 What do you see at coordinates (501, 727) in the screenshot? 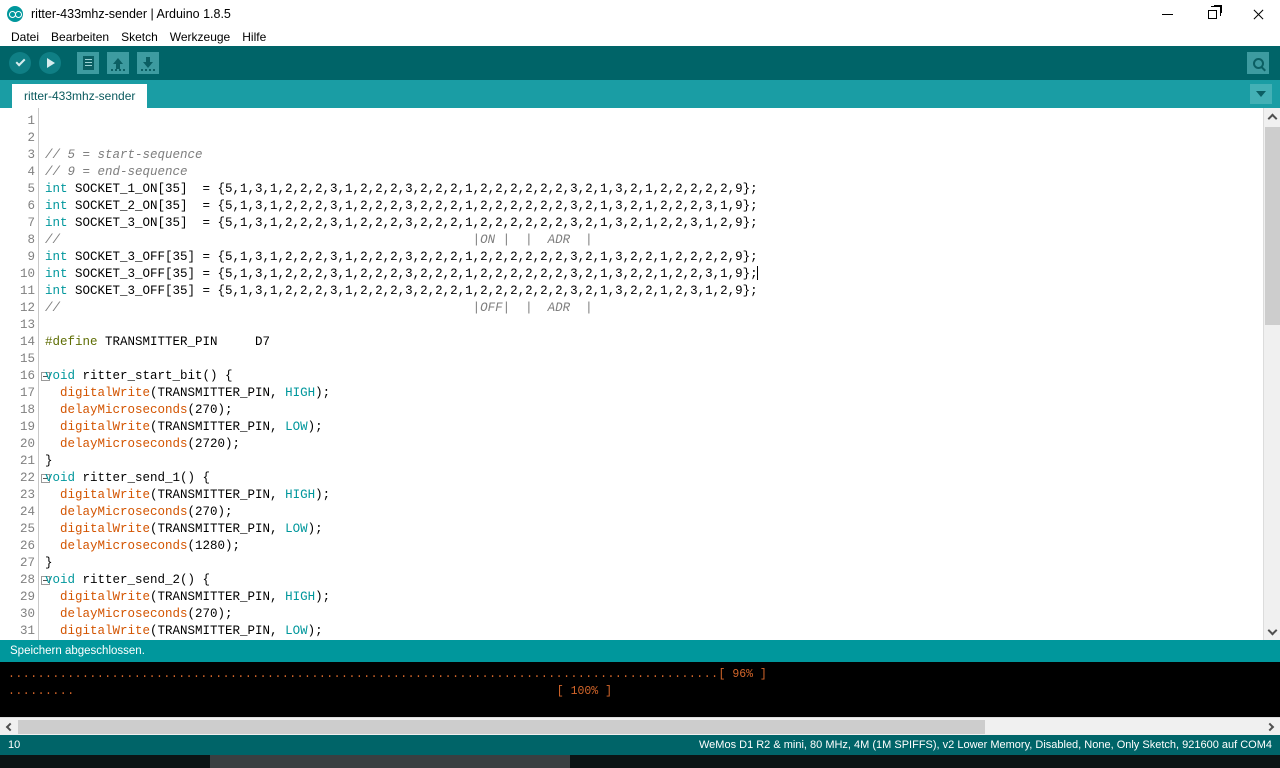
I see `horizontal-scroll-thumb` at bounding box center [501, 727].